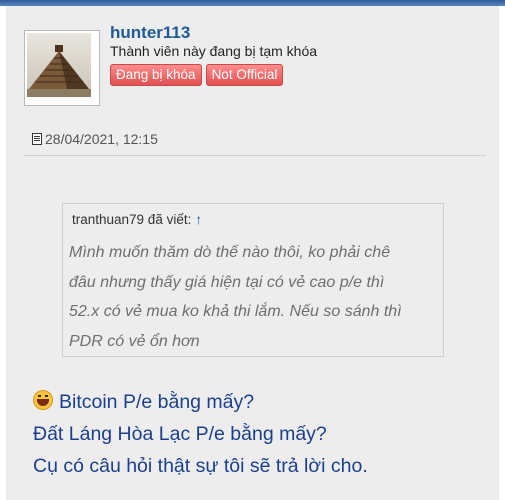  Describe the element at coordinates (244, 75) in the screenshot. I see `badge-not-official: Not Official` at that location.